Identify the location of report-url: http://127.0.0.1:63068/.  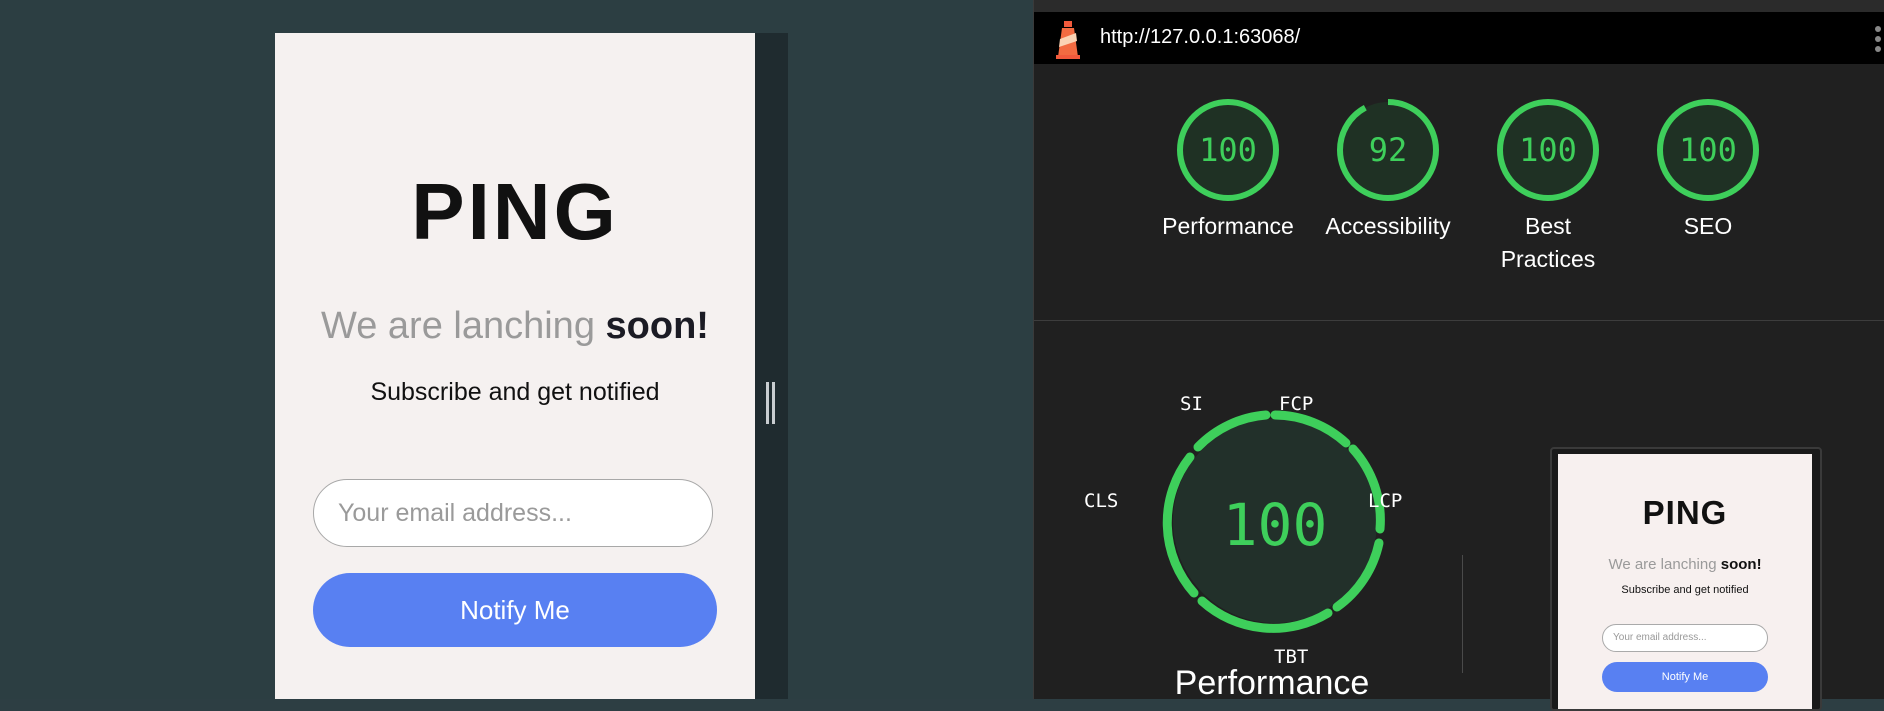
(1200, 37).